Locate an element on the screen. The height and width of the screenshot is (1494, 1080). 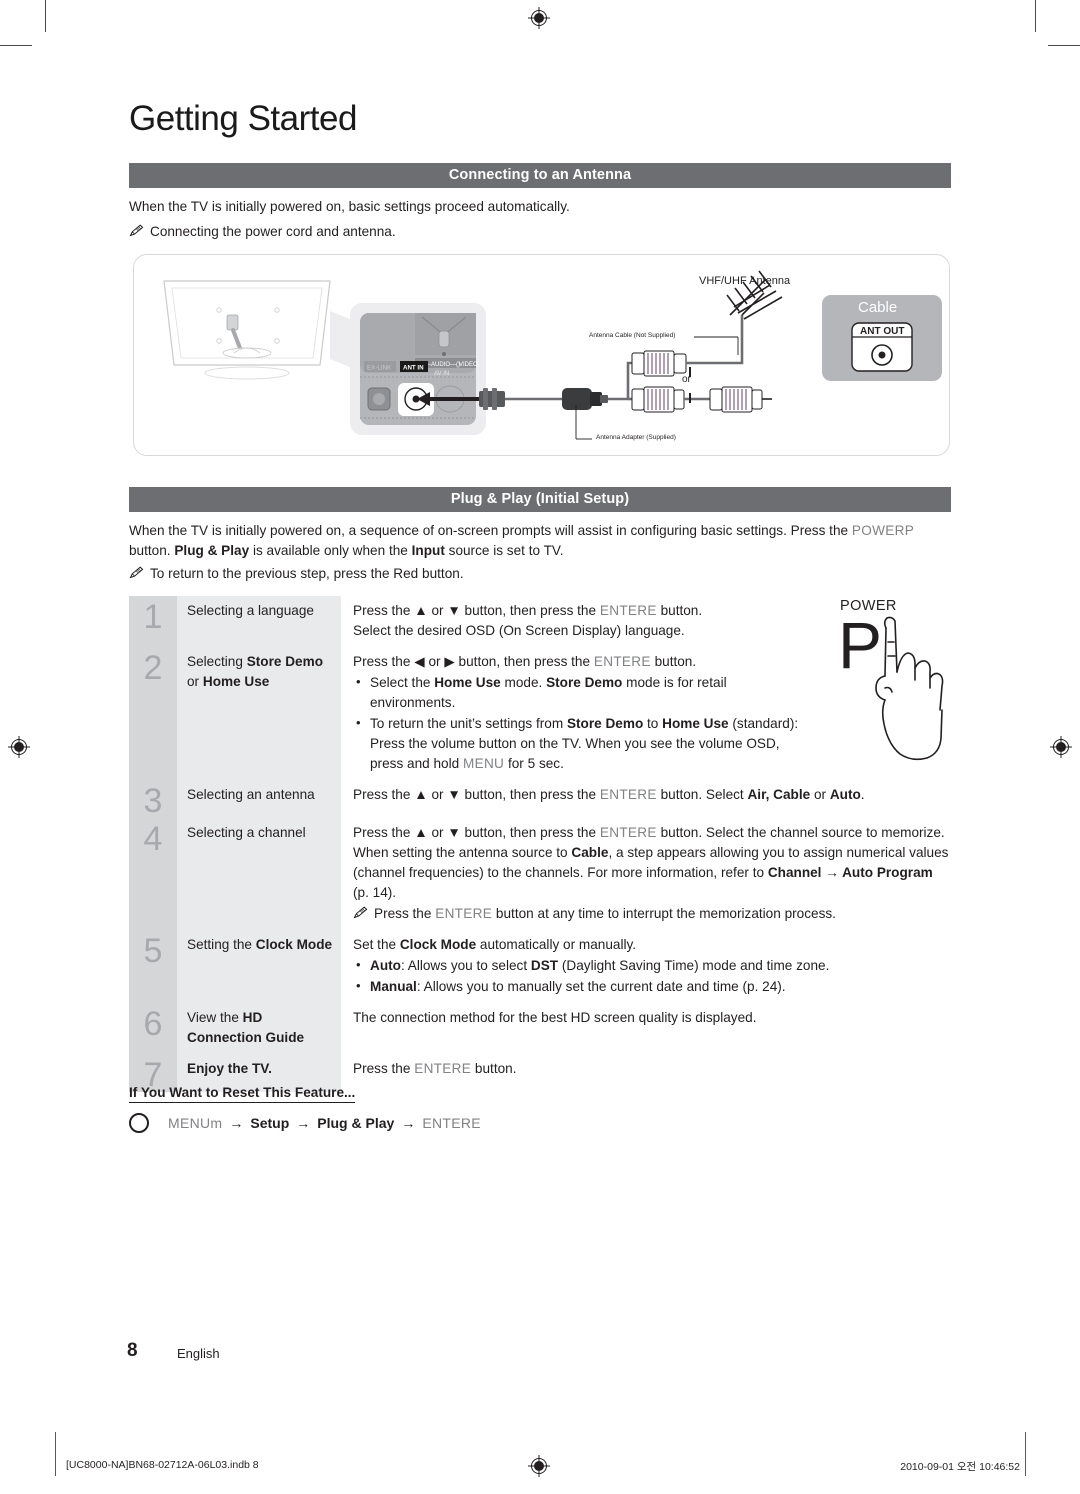
reset-path-seg-3: → is located at coordinates (303, 1123).